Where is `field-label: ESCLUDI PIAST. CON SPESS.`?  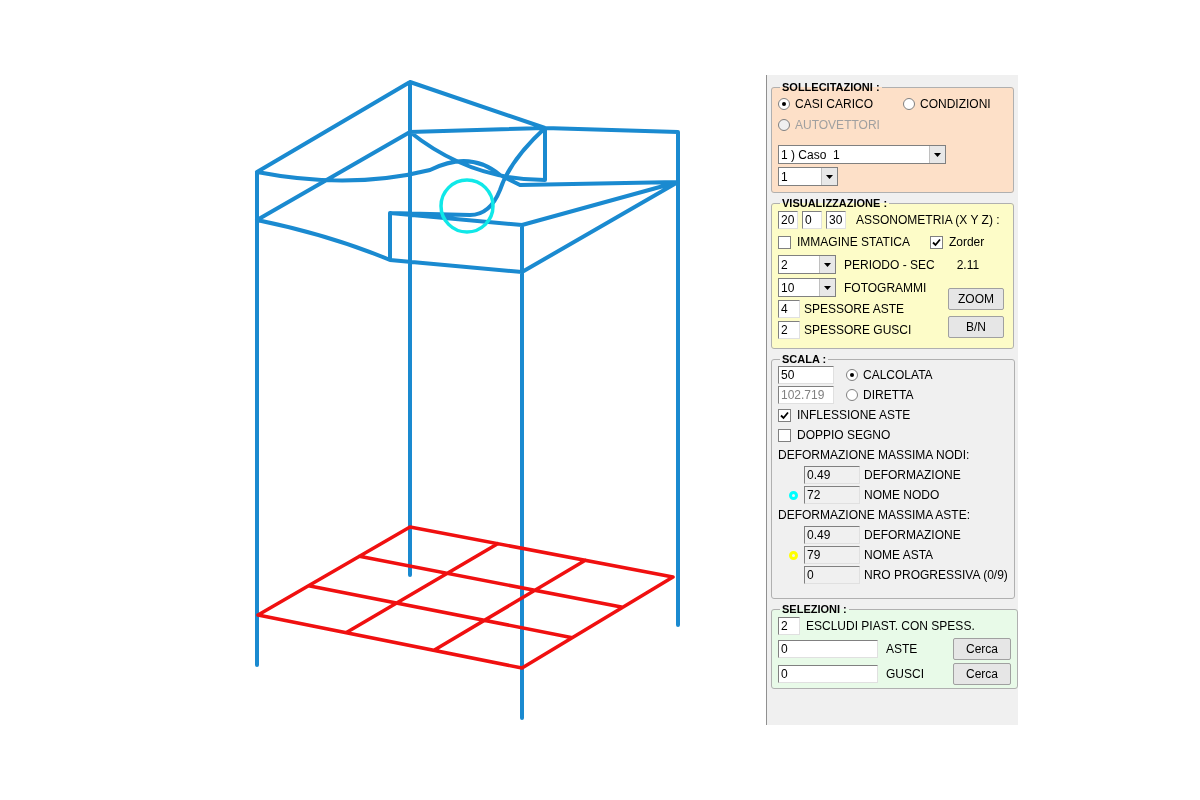
field-label: ESCLUDI PIAST. CON SPESS. is located at coordinates (890, 626).